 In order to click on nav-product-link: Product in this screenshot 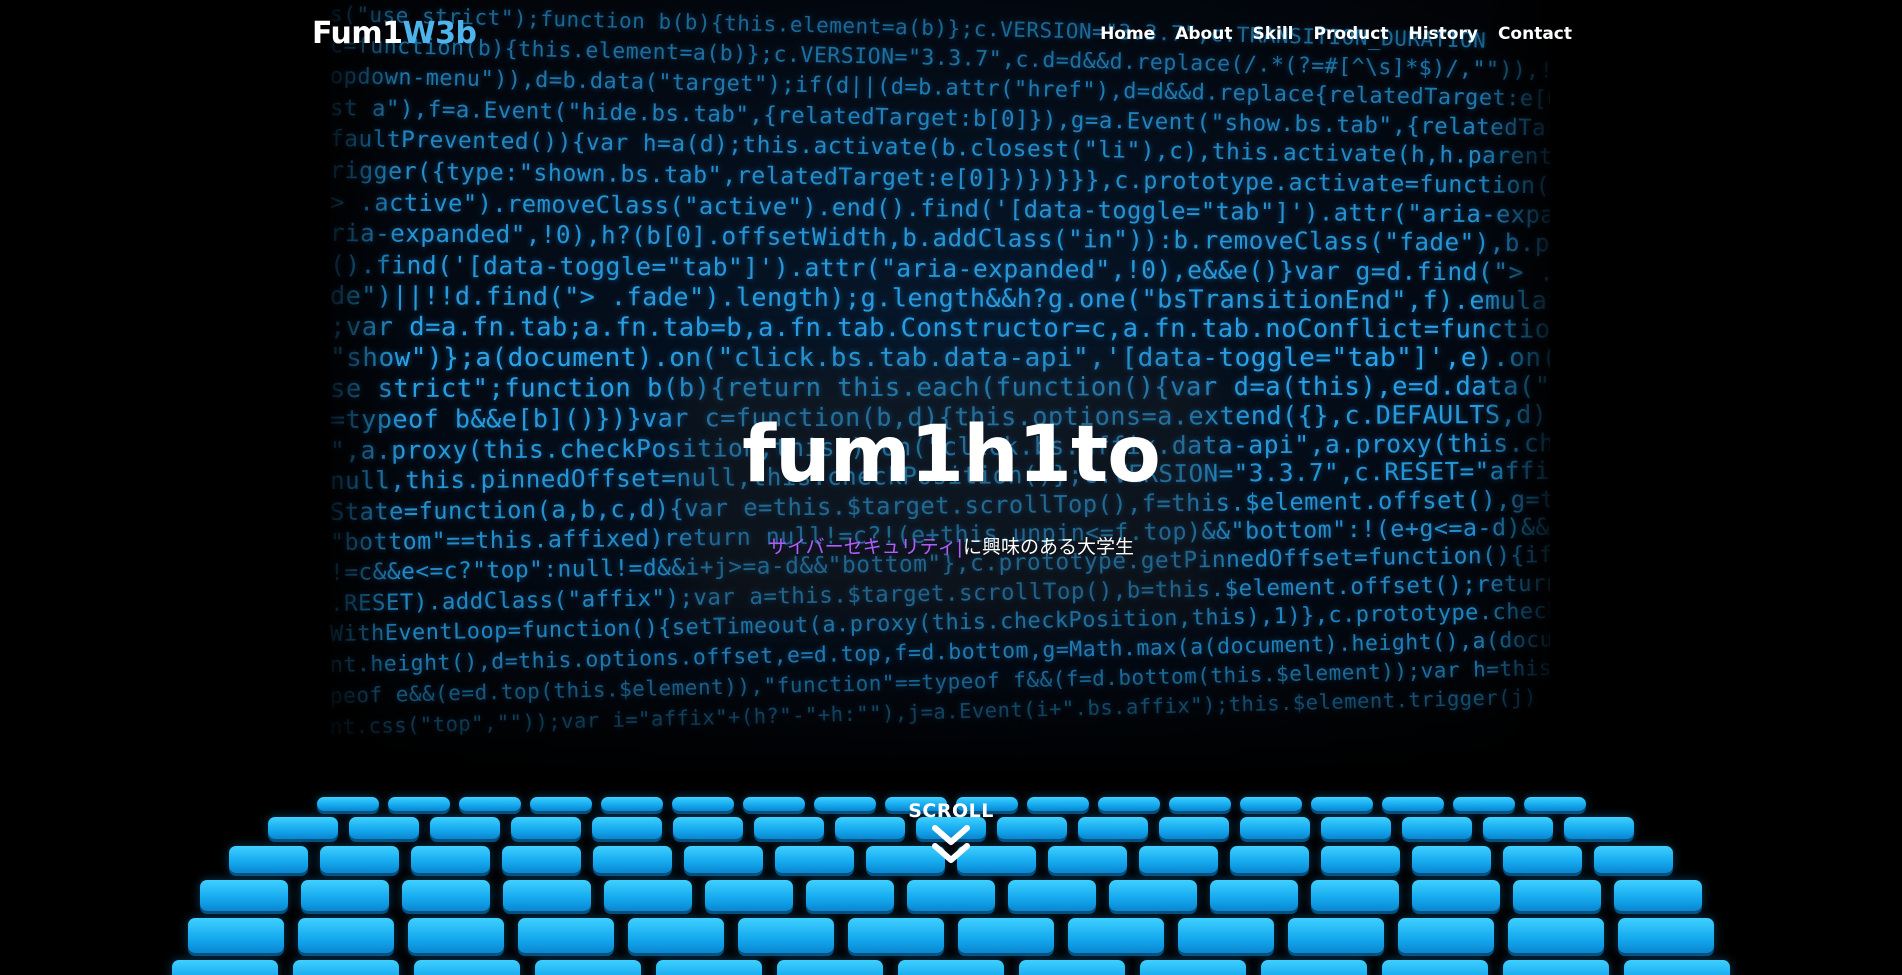, I will do `click(1350, 34)`.